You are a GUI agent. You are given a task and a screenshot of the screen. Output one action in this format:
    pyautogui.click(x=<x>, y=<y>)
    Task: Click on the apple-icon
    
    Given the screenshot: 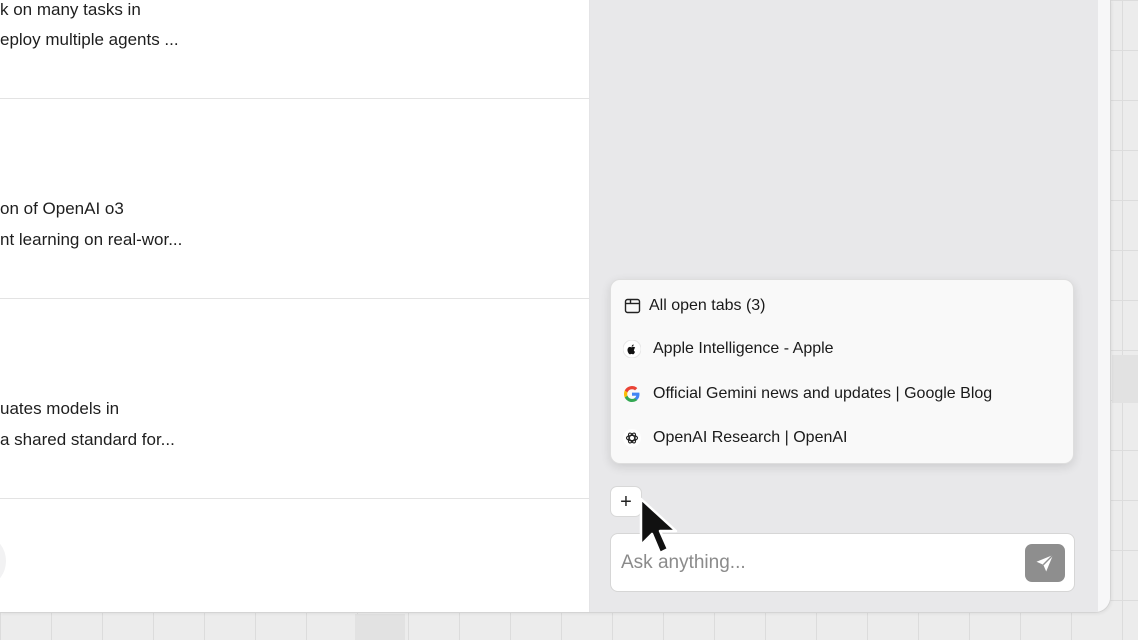 What is the action you would take?
    pyautogui.click(x=632, y=349)
    